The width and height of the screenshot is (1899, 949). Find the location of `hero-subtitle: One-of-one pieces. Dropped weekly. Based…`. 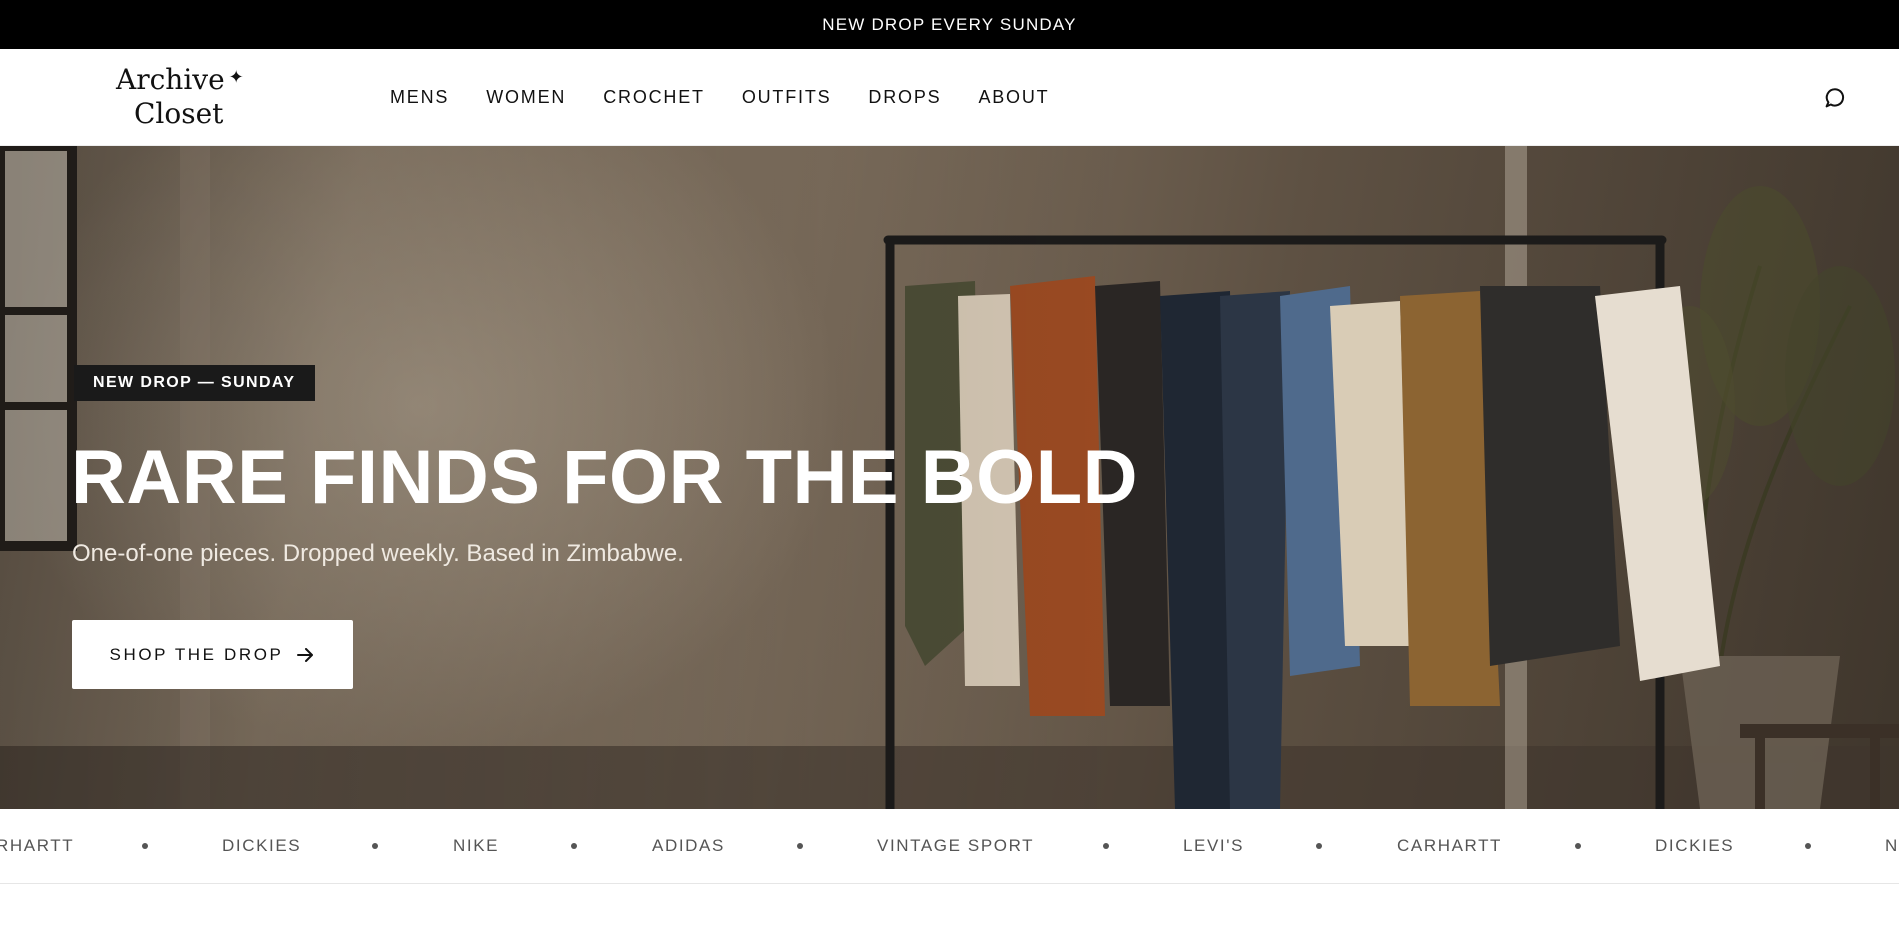

hero-subtitle: One-of-one pieces. Dropped weekly. Based… is located at coordinates (378, 553).